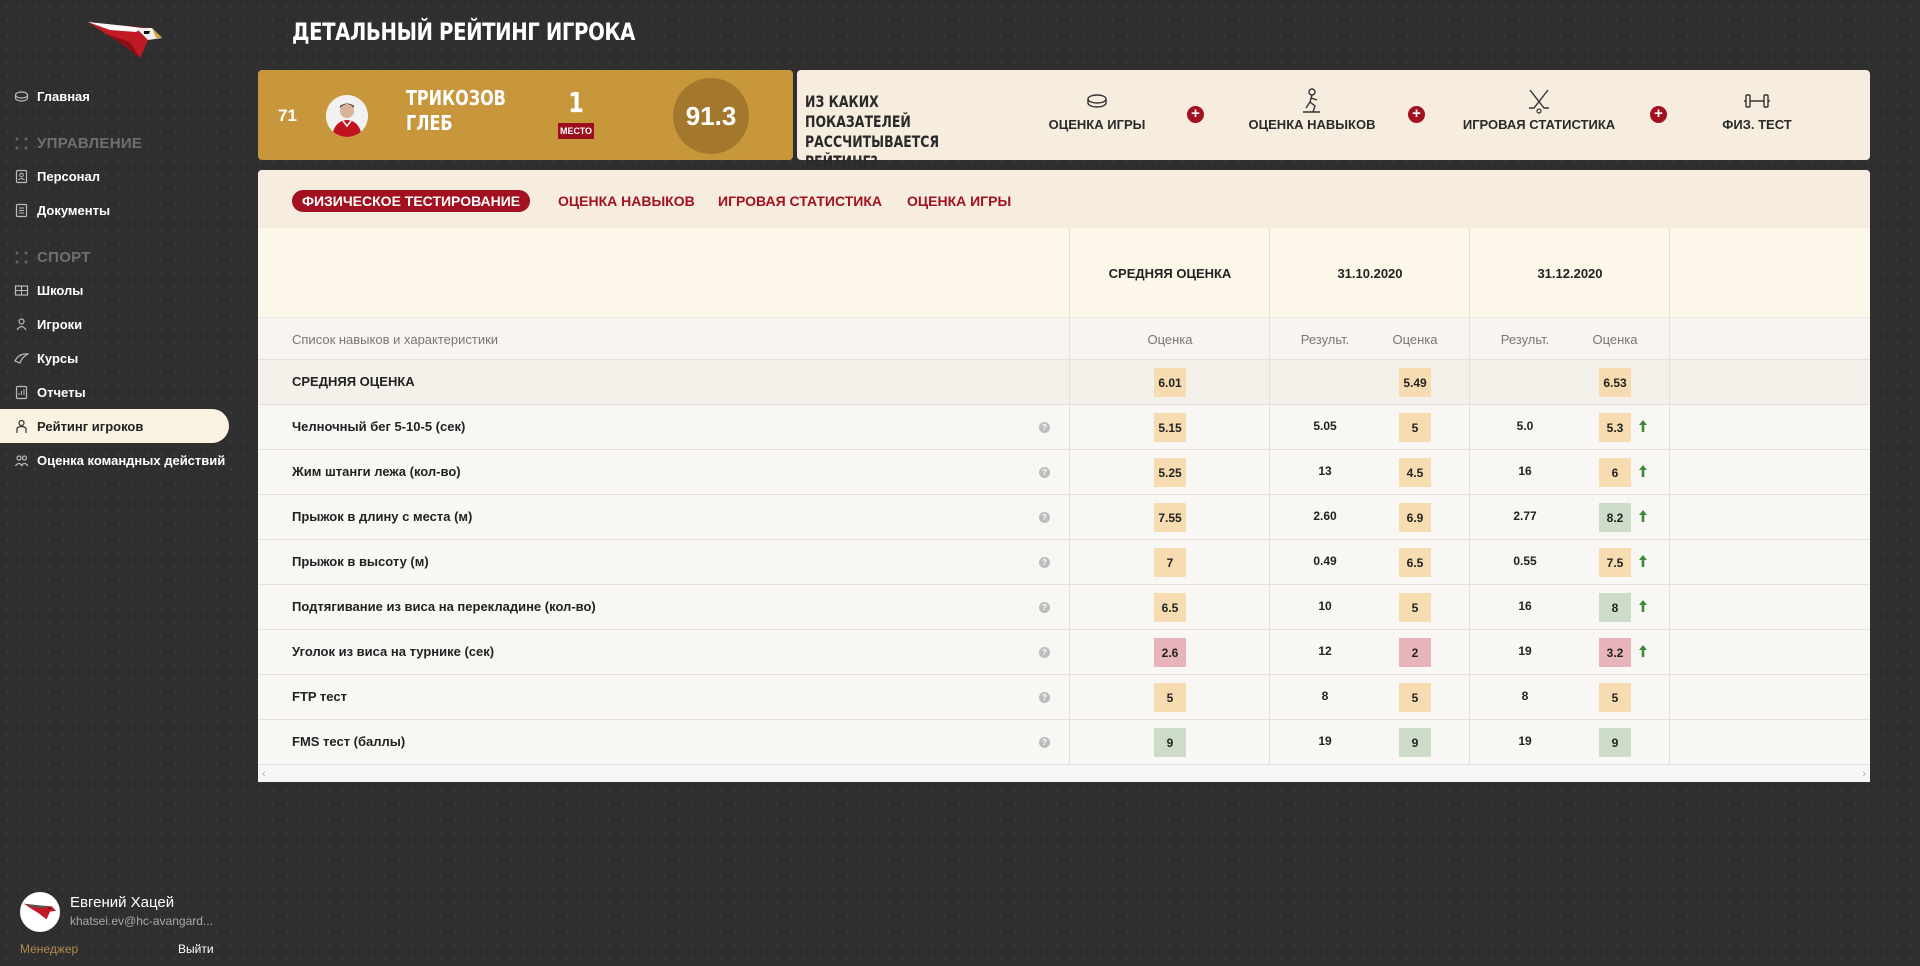 This screenshot has height=966, width=1920. What do you see at coordinates (1097, 101) in the screenshot?
I see `puck-icon` at bounding box center [1097, 101].